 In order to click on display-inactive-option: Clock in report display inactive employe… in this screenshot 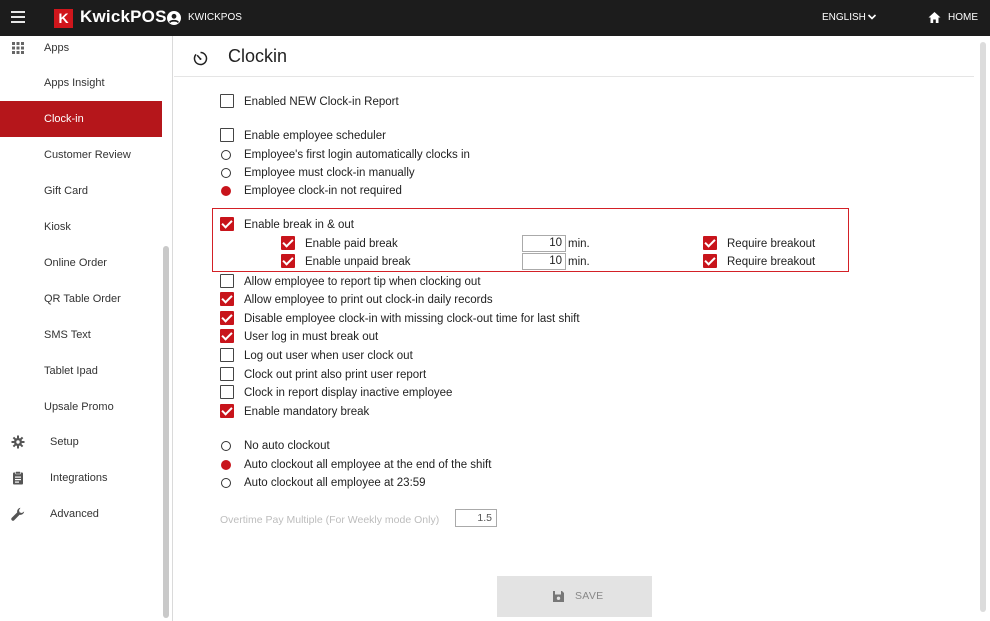, I will do `click(470, 393)`.